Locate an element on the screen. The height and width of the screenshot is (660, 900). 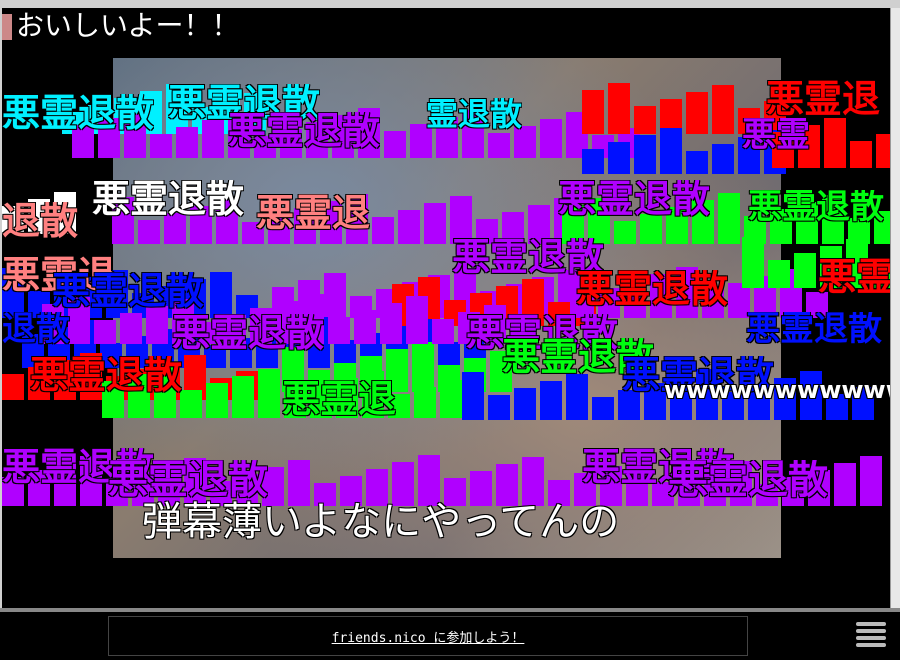
footer-bar: friends.nico に参加しよう！ is located at coordinates (450, 636).